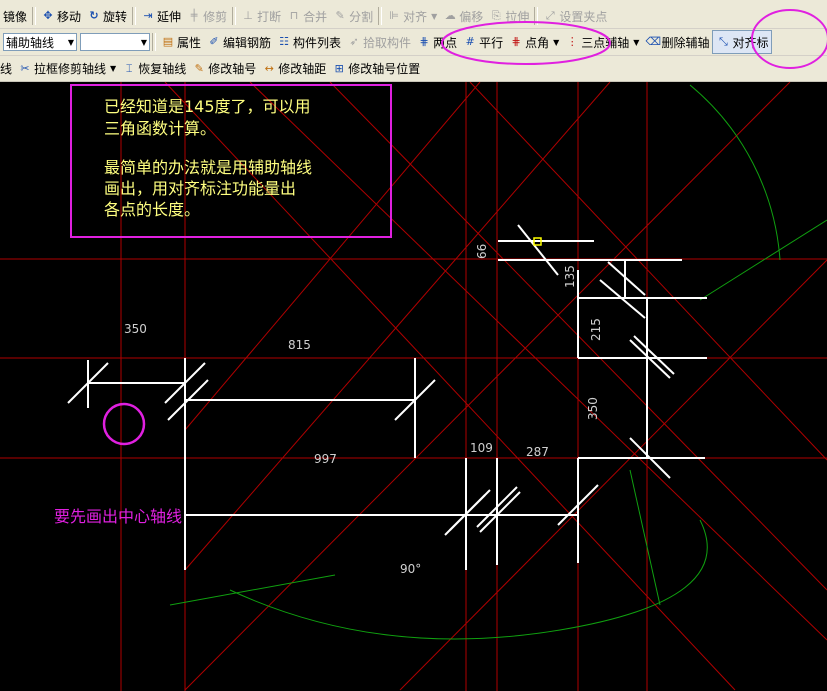 This screenshot has width=827, height=691. Describe the element at coordinates (152, 209) in the screenshot. I see `note-line: 各点的长度。` at that location.